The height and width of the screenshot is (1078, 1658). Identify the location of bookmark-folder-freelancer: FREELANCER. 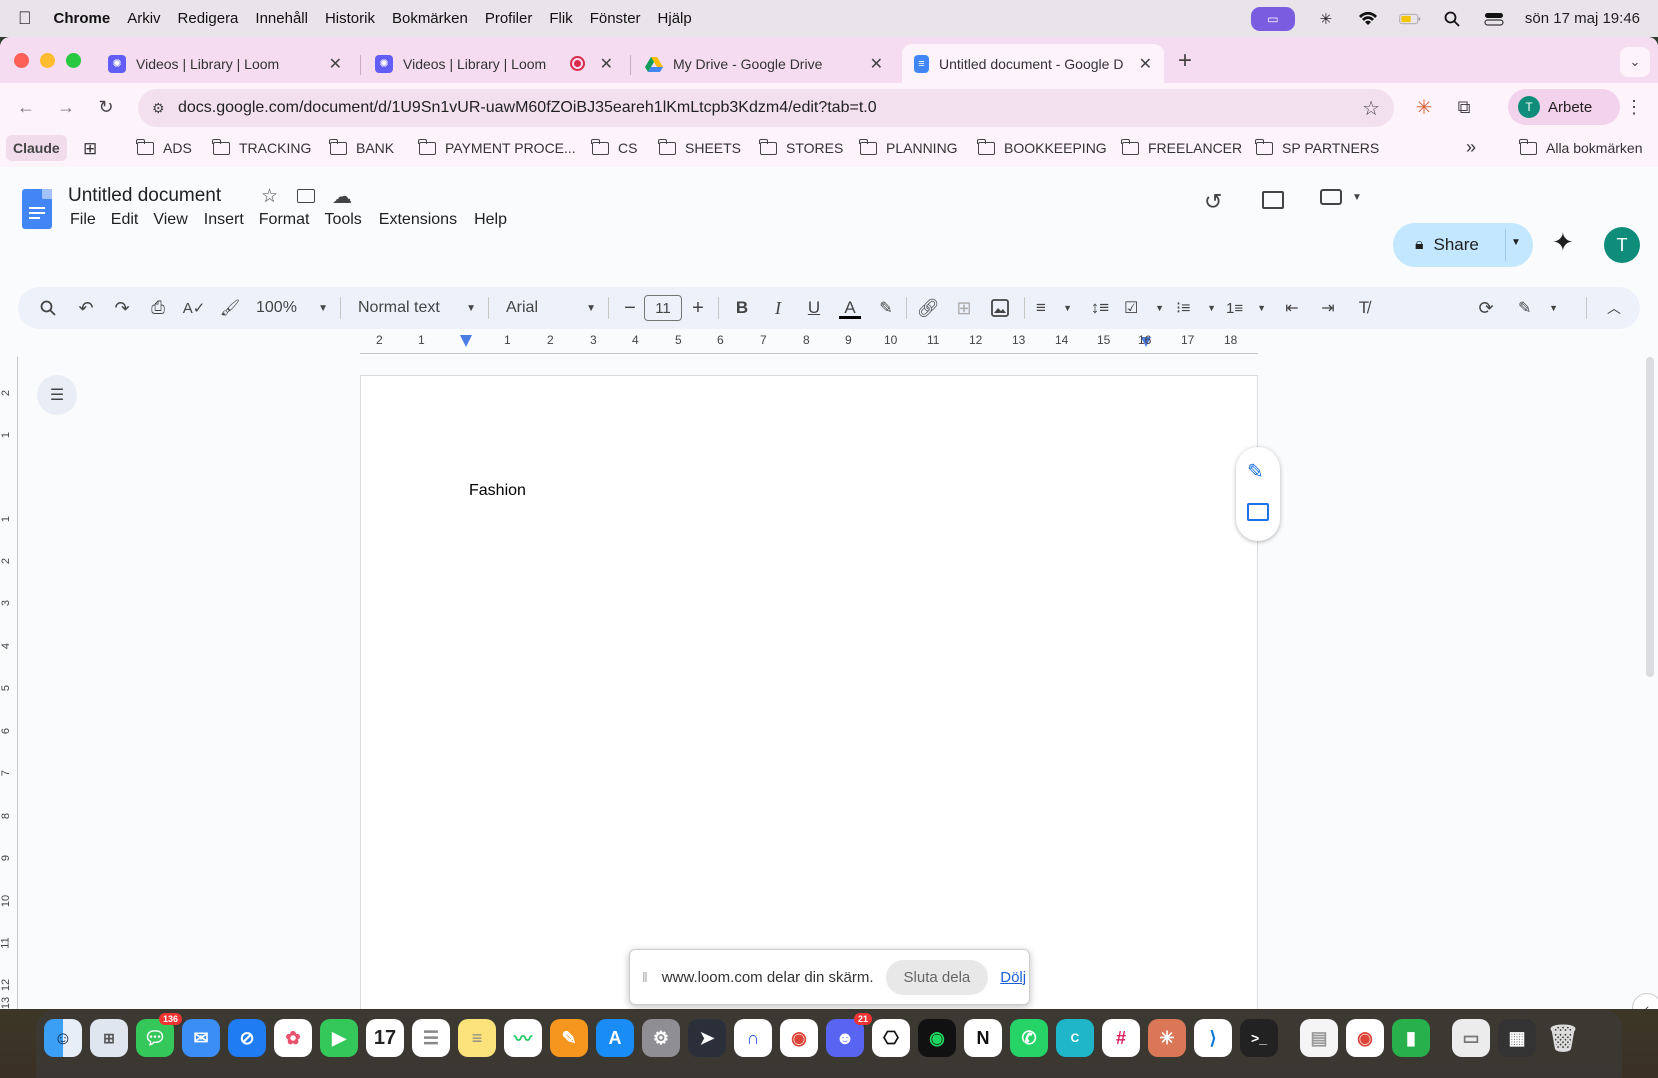
(1181, 147).